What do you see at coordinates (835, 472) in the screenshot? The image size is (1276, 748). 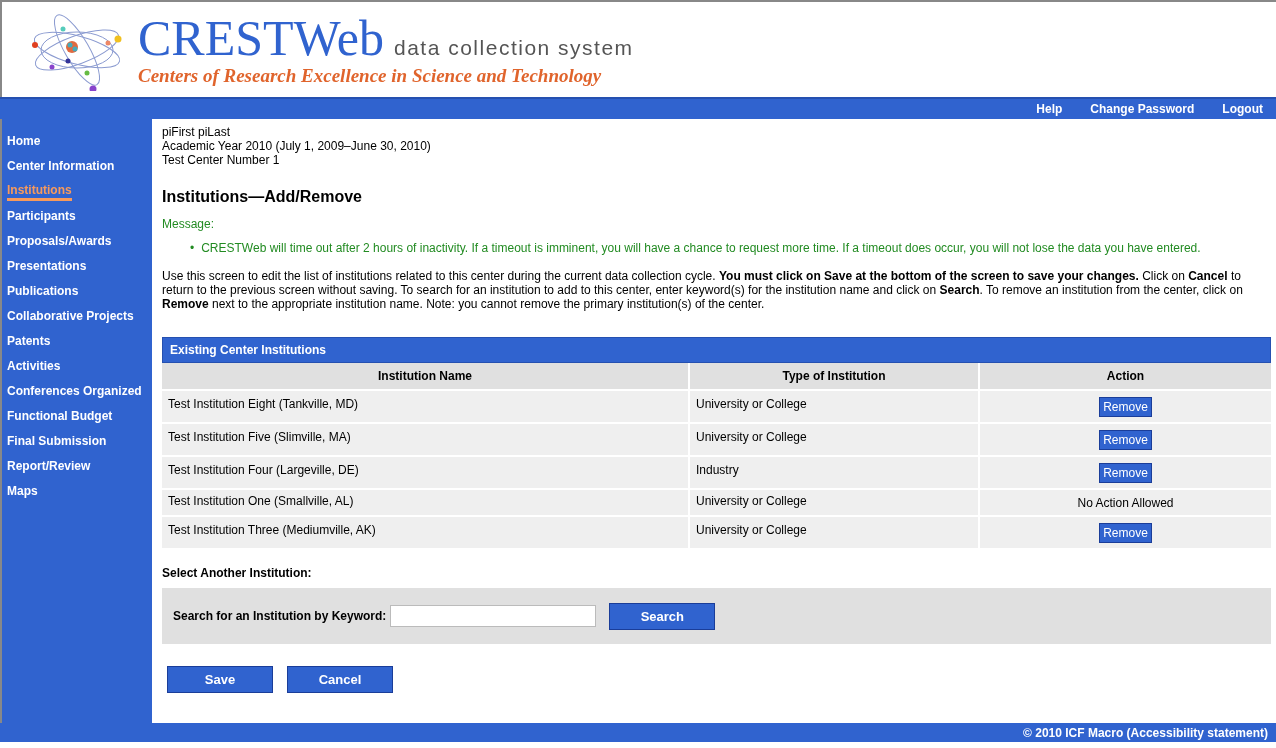 I see `table-cell: Industry` at bounding box center [835, 472].